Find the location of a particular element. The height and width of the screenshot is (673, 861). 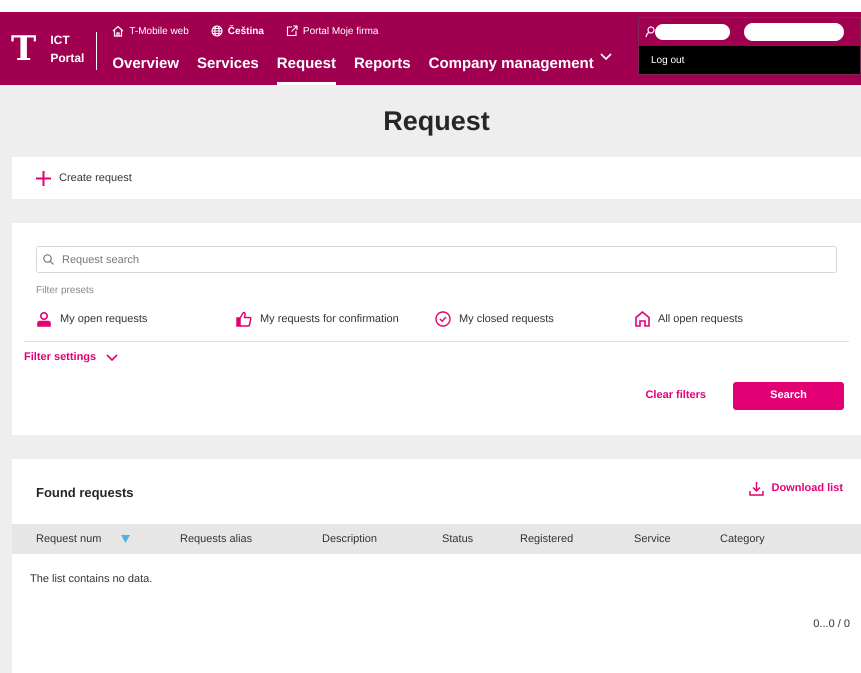

nav-tab: Services is located at coordinates (228, 67).